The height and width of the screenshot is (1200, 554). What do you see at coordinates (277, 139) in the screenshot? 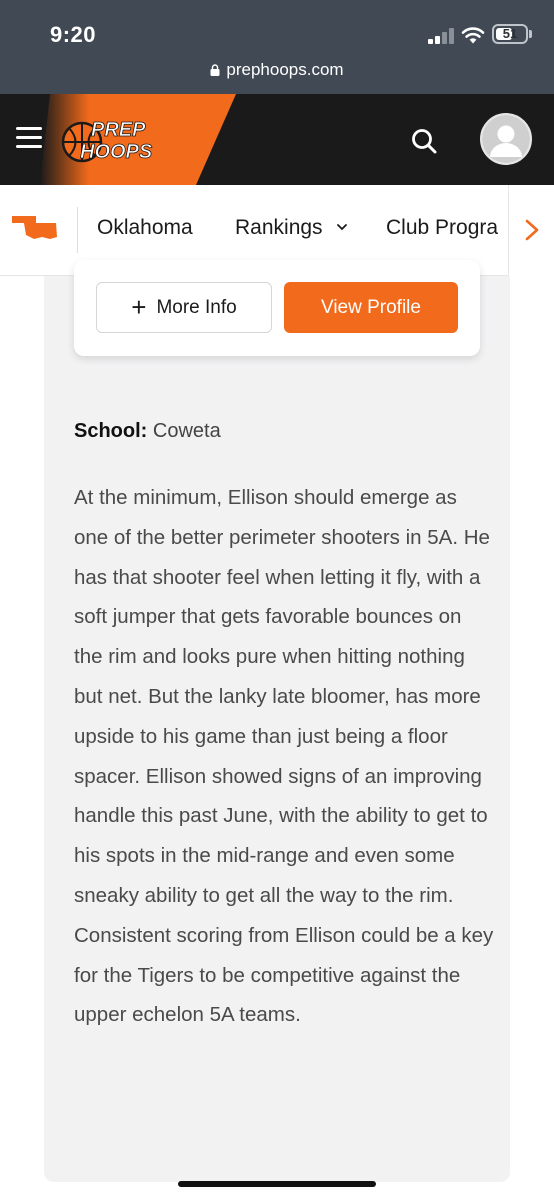
I see `site-header: PREP HOOPS` at bounding box center [277, 139].